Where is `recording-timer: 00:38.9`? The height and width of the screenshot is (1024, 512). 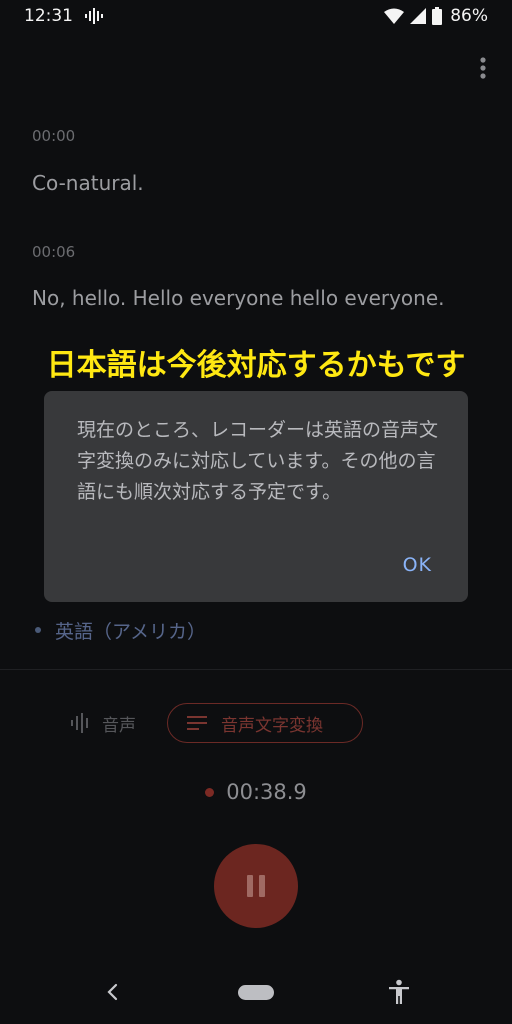
recording-timer: 00:38.9 is located at coordinates (256, 792).